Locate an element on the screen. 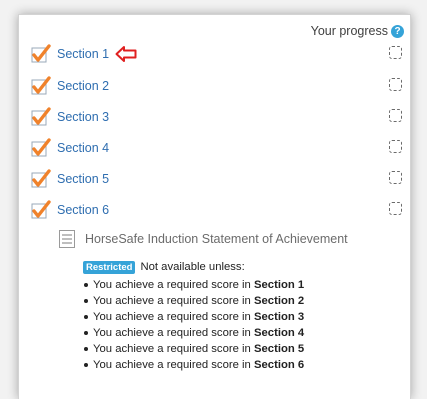 Image resolution: width=427 pixels, height=399 pixels. restriction-text: Not available unless: is located at coordinates (192, 267).